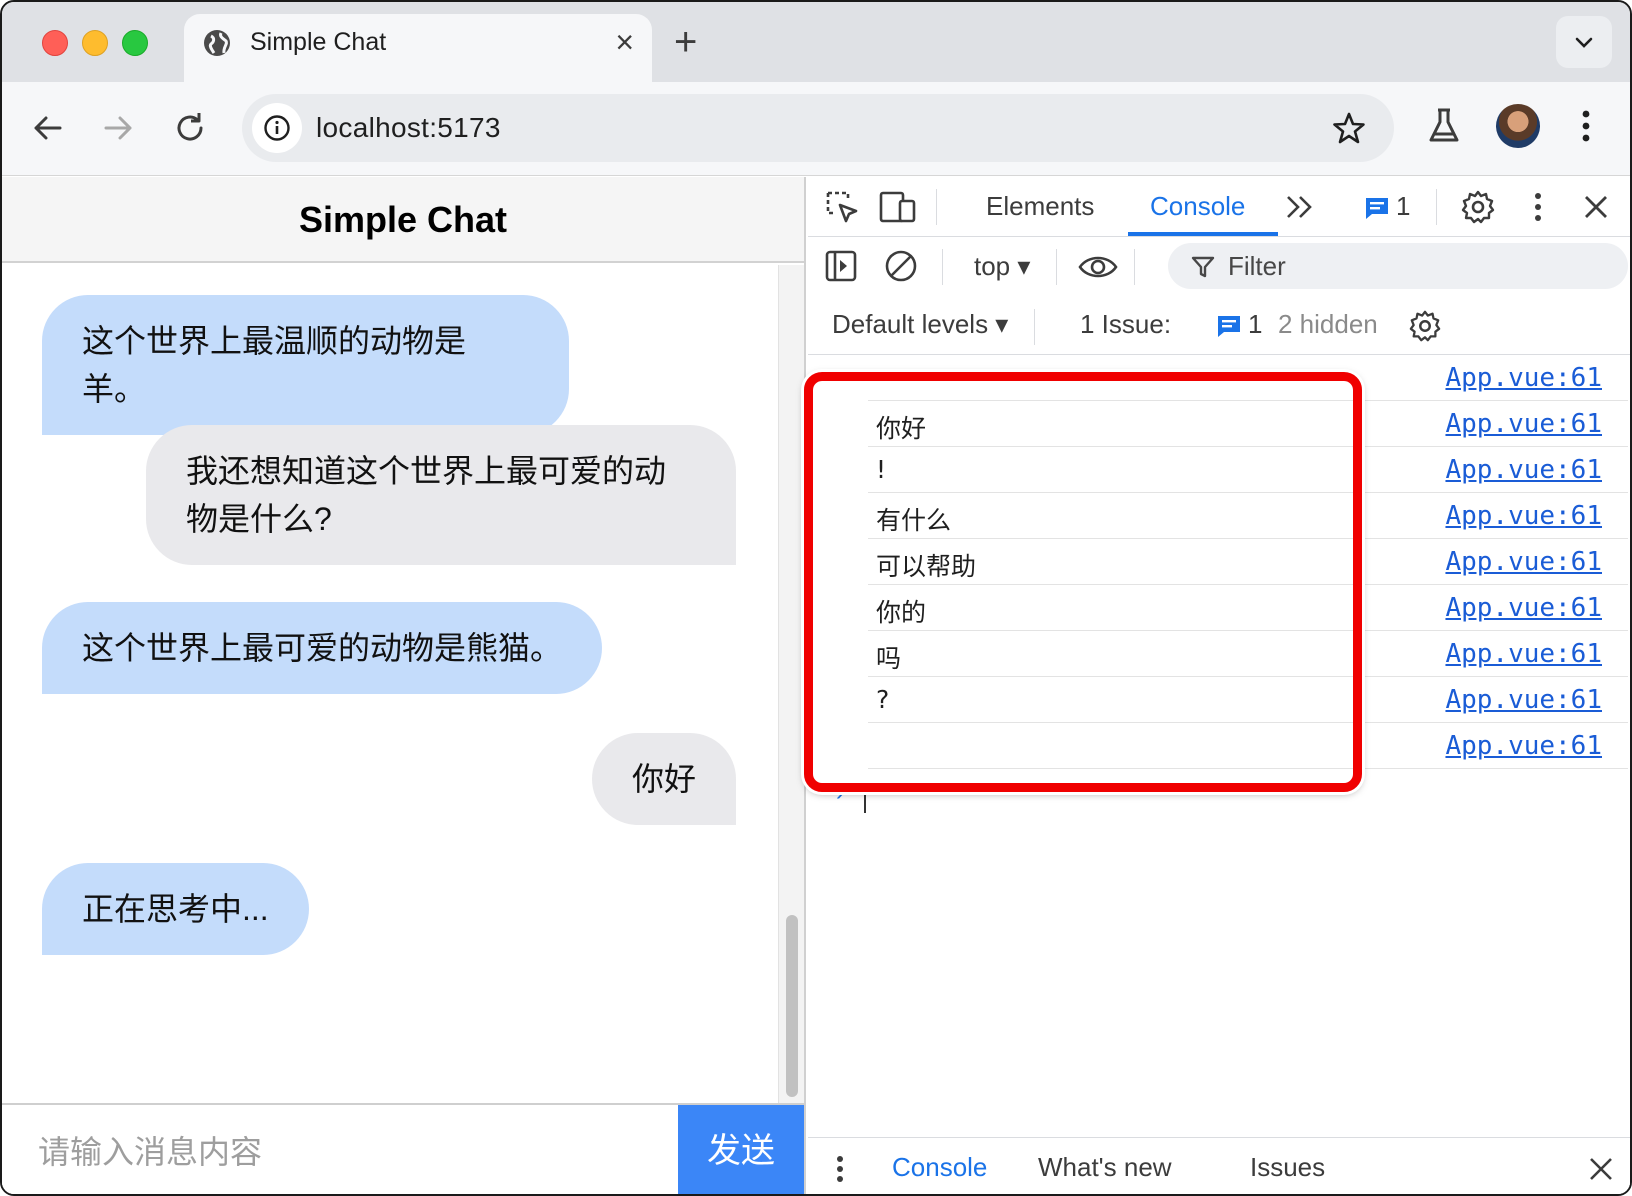  What do you see at coordinates (685, 42) in the screenshot?
I see `new-tab-button: +` at bounding box center [685, 42].